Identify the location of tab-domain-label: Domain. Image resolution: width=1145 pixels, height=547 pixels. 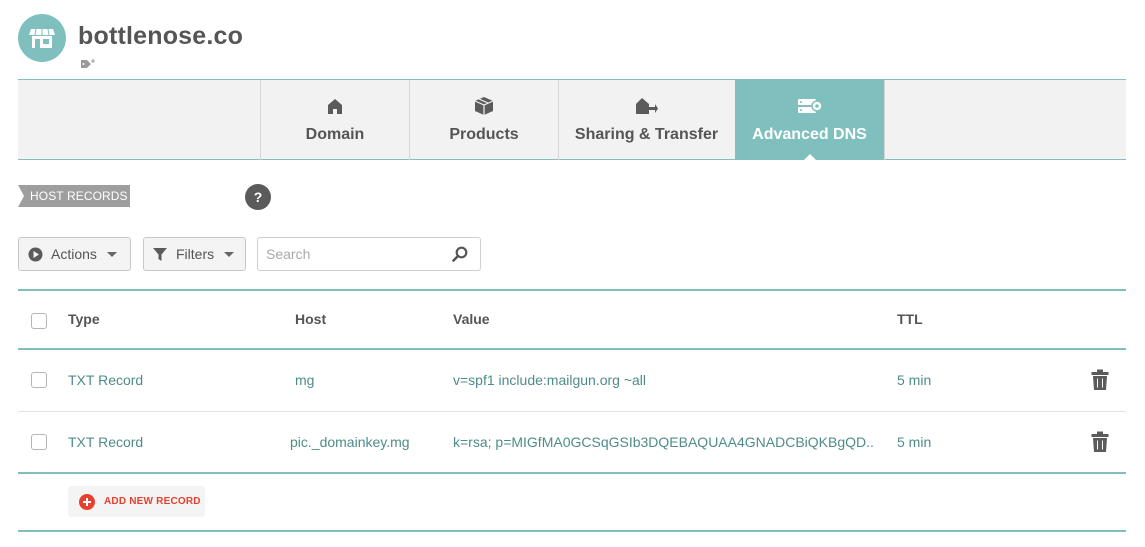
(335, 134).